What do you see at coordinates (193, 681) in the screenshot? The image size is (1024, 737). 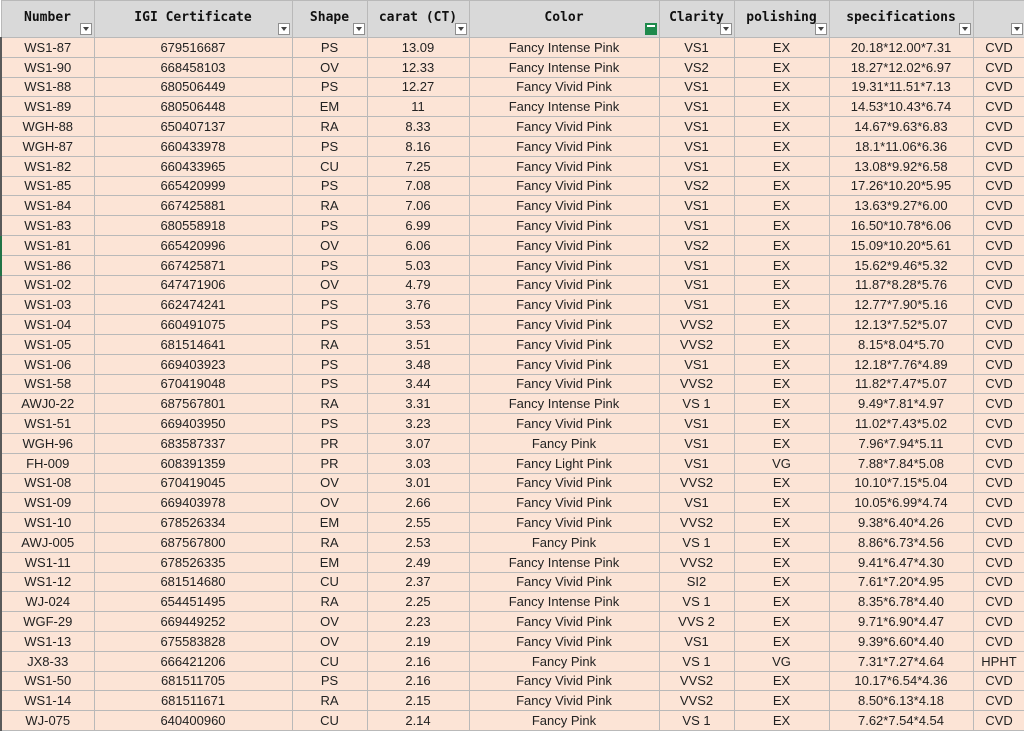 I see `table-cell: 681511705` at bounding box center [193, 681].